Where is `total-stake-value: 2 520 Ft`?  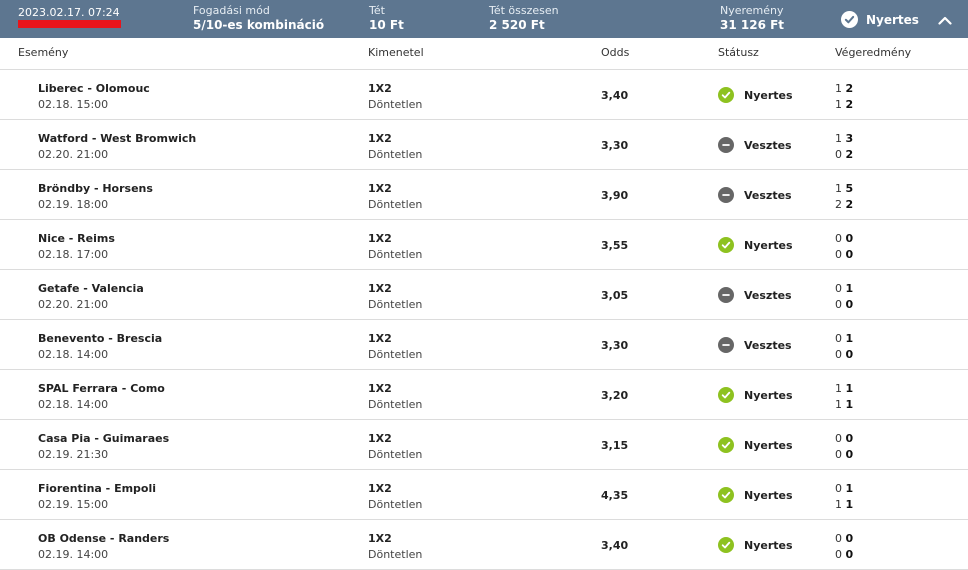 total-stake-value: 2 520 Ft is located at coordinates (517, 25).